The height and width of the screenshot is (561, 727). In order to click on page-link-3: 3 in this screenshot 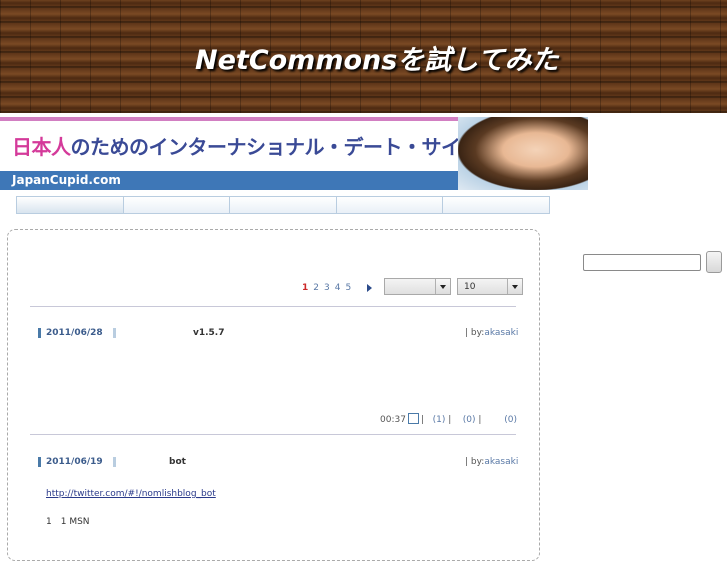, I will do `click(327, 288)`.